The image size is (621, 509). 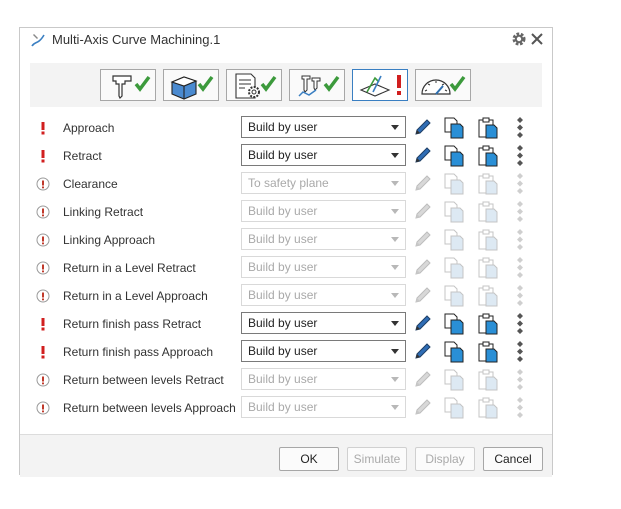 What do you see at coordinates (131, 87) in the screenshot?
I see `tool-icon` at bounding box center [131, 87].